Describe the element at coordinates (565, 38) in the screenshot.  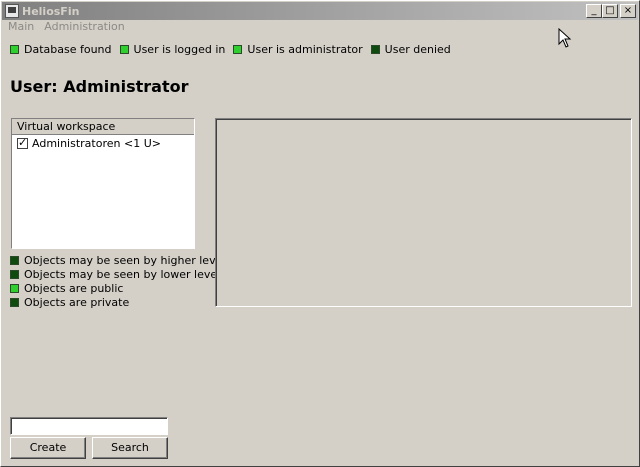
I see `mouse-cursor-icon` at that location.